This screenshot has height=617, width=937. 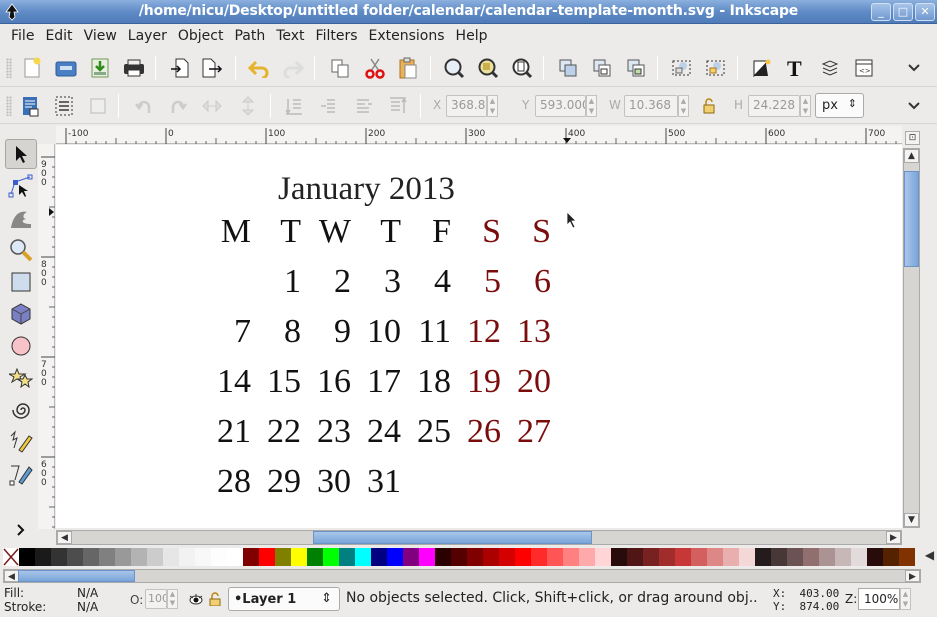 What do you see at coordinates (328, 106) in the screenshot?
I see `lower-icon` at bounding box center [328, 106].